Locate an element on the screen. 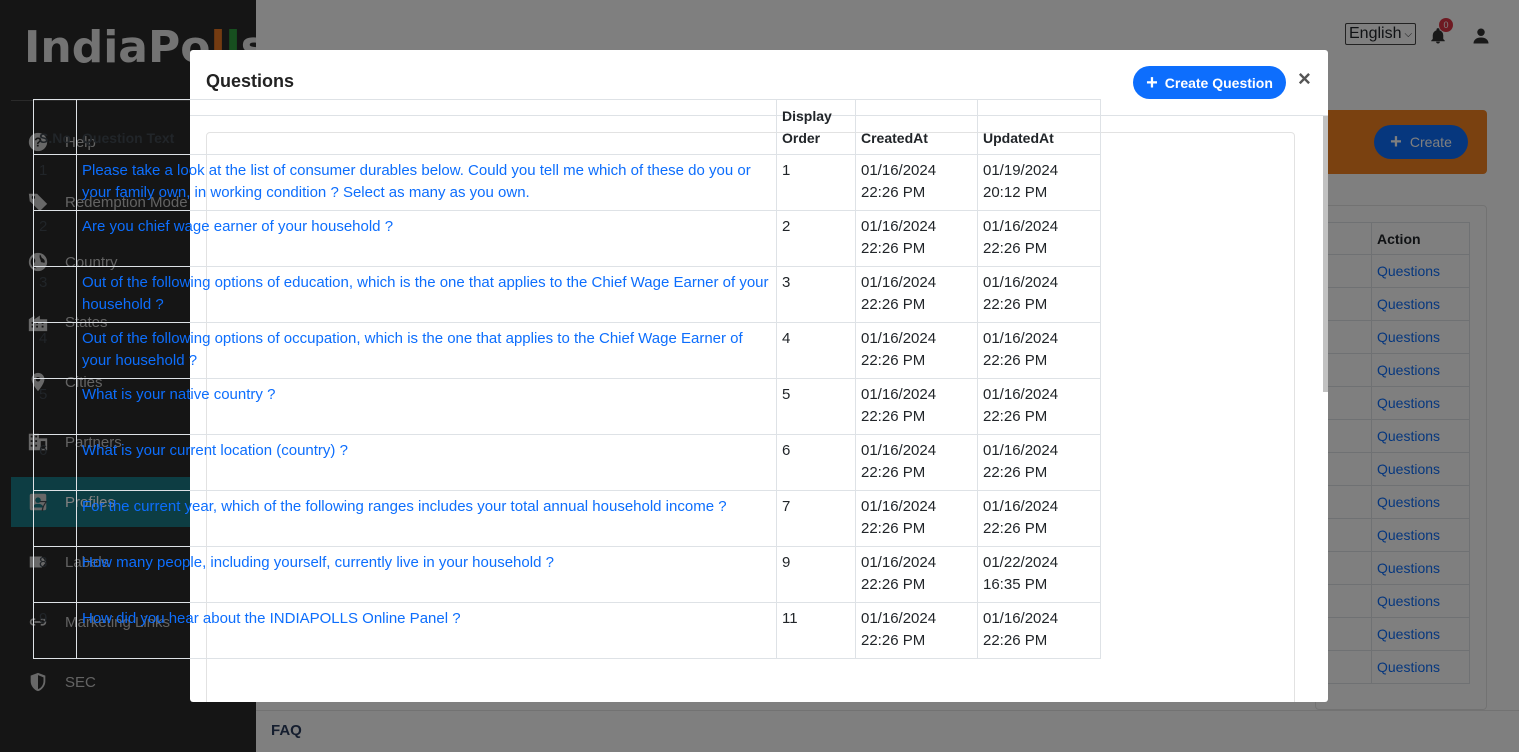 The image size is (1519, 752). column-header-question-text: Question Text is located at coordinates (426, 127).